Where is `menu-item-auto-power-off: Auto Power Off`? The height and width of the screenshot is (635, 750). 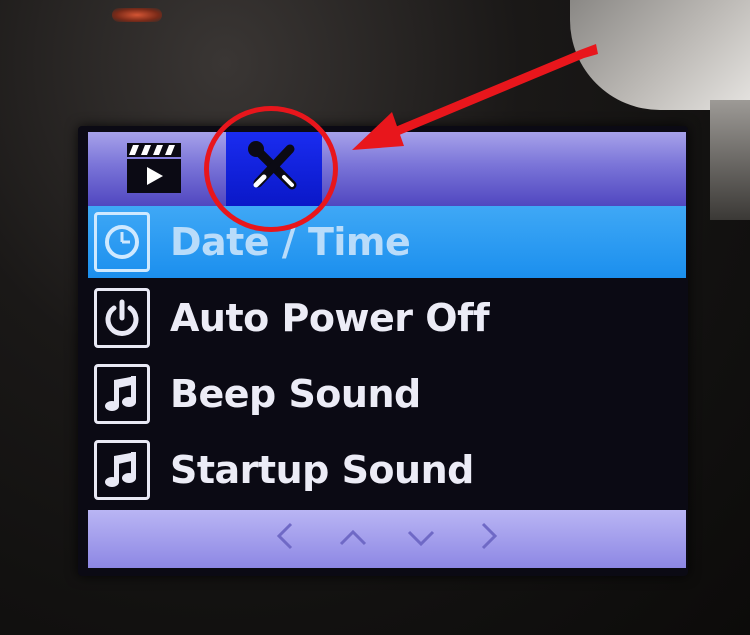
menu-item-auto-power-off: Auto Power Off is located at coordinates (387, 318).